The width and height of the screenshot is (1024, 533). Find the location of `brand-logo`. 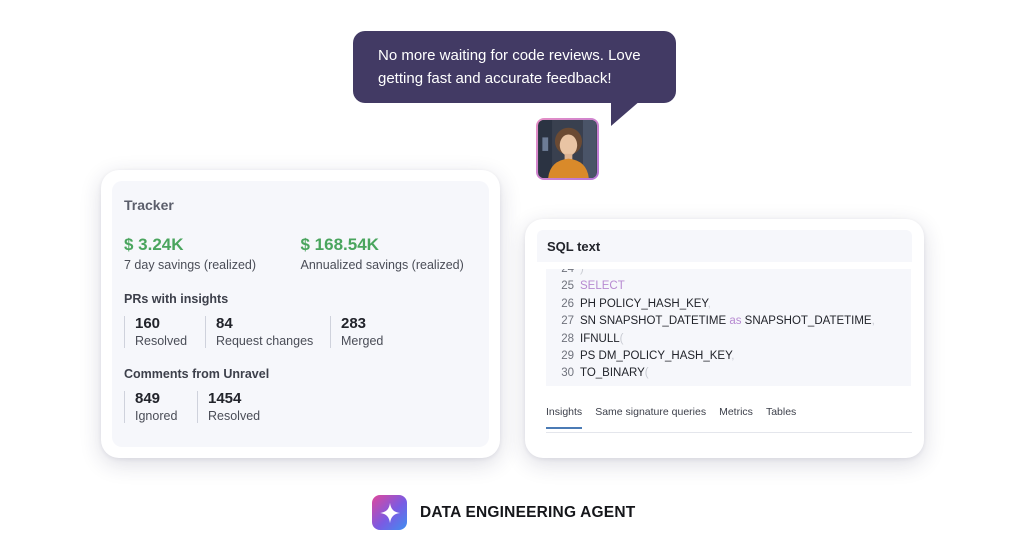

brand-logo is located at coordinates (389, 512).